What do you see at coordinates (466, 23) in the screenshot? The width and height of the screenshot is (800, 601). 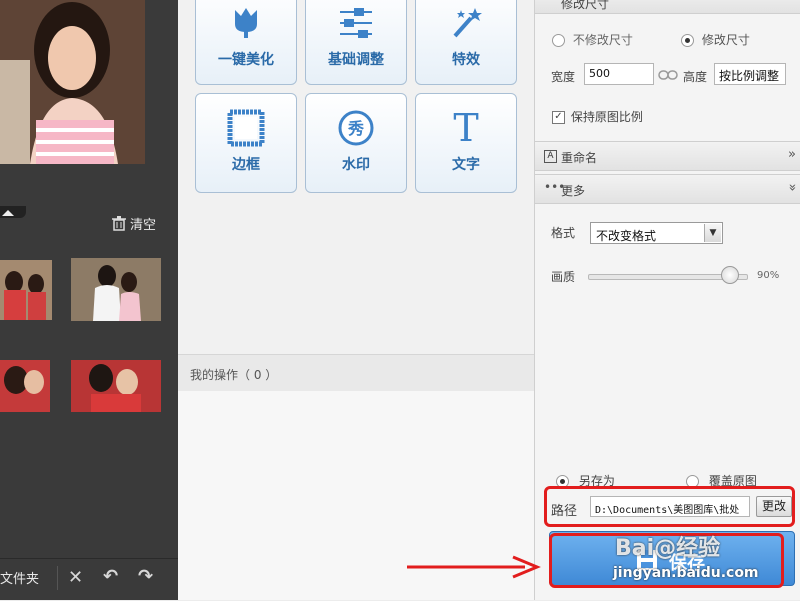 I see `magic-wand-icon` at bounding box center [466, 23].